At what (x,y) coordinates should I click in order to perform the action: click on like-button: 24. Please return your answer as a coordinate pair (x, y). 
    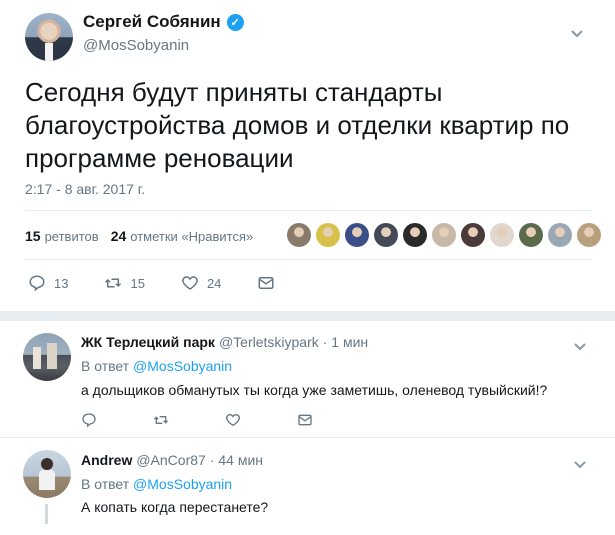
    Looking at the image, I should click on (201, 283).